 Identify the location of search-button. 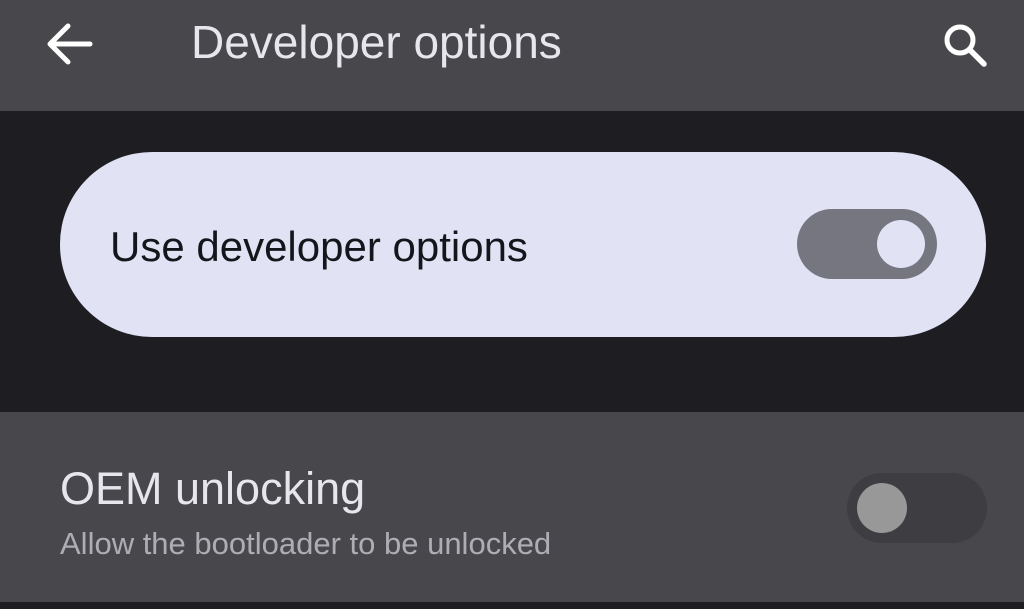
(966, 44).